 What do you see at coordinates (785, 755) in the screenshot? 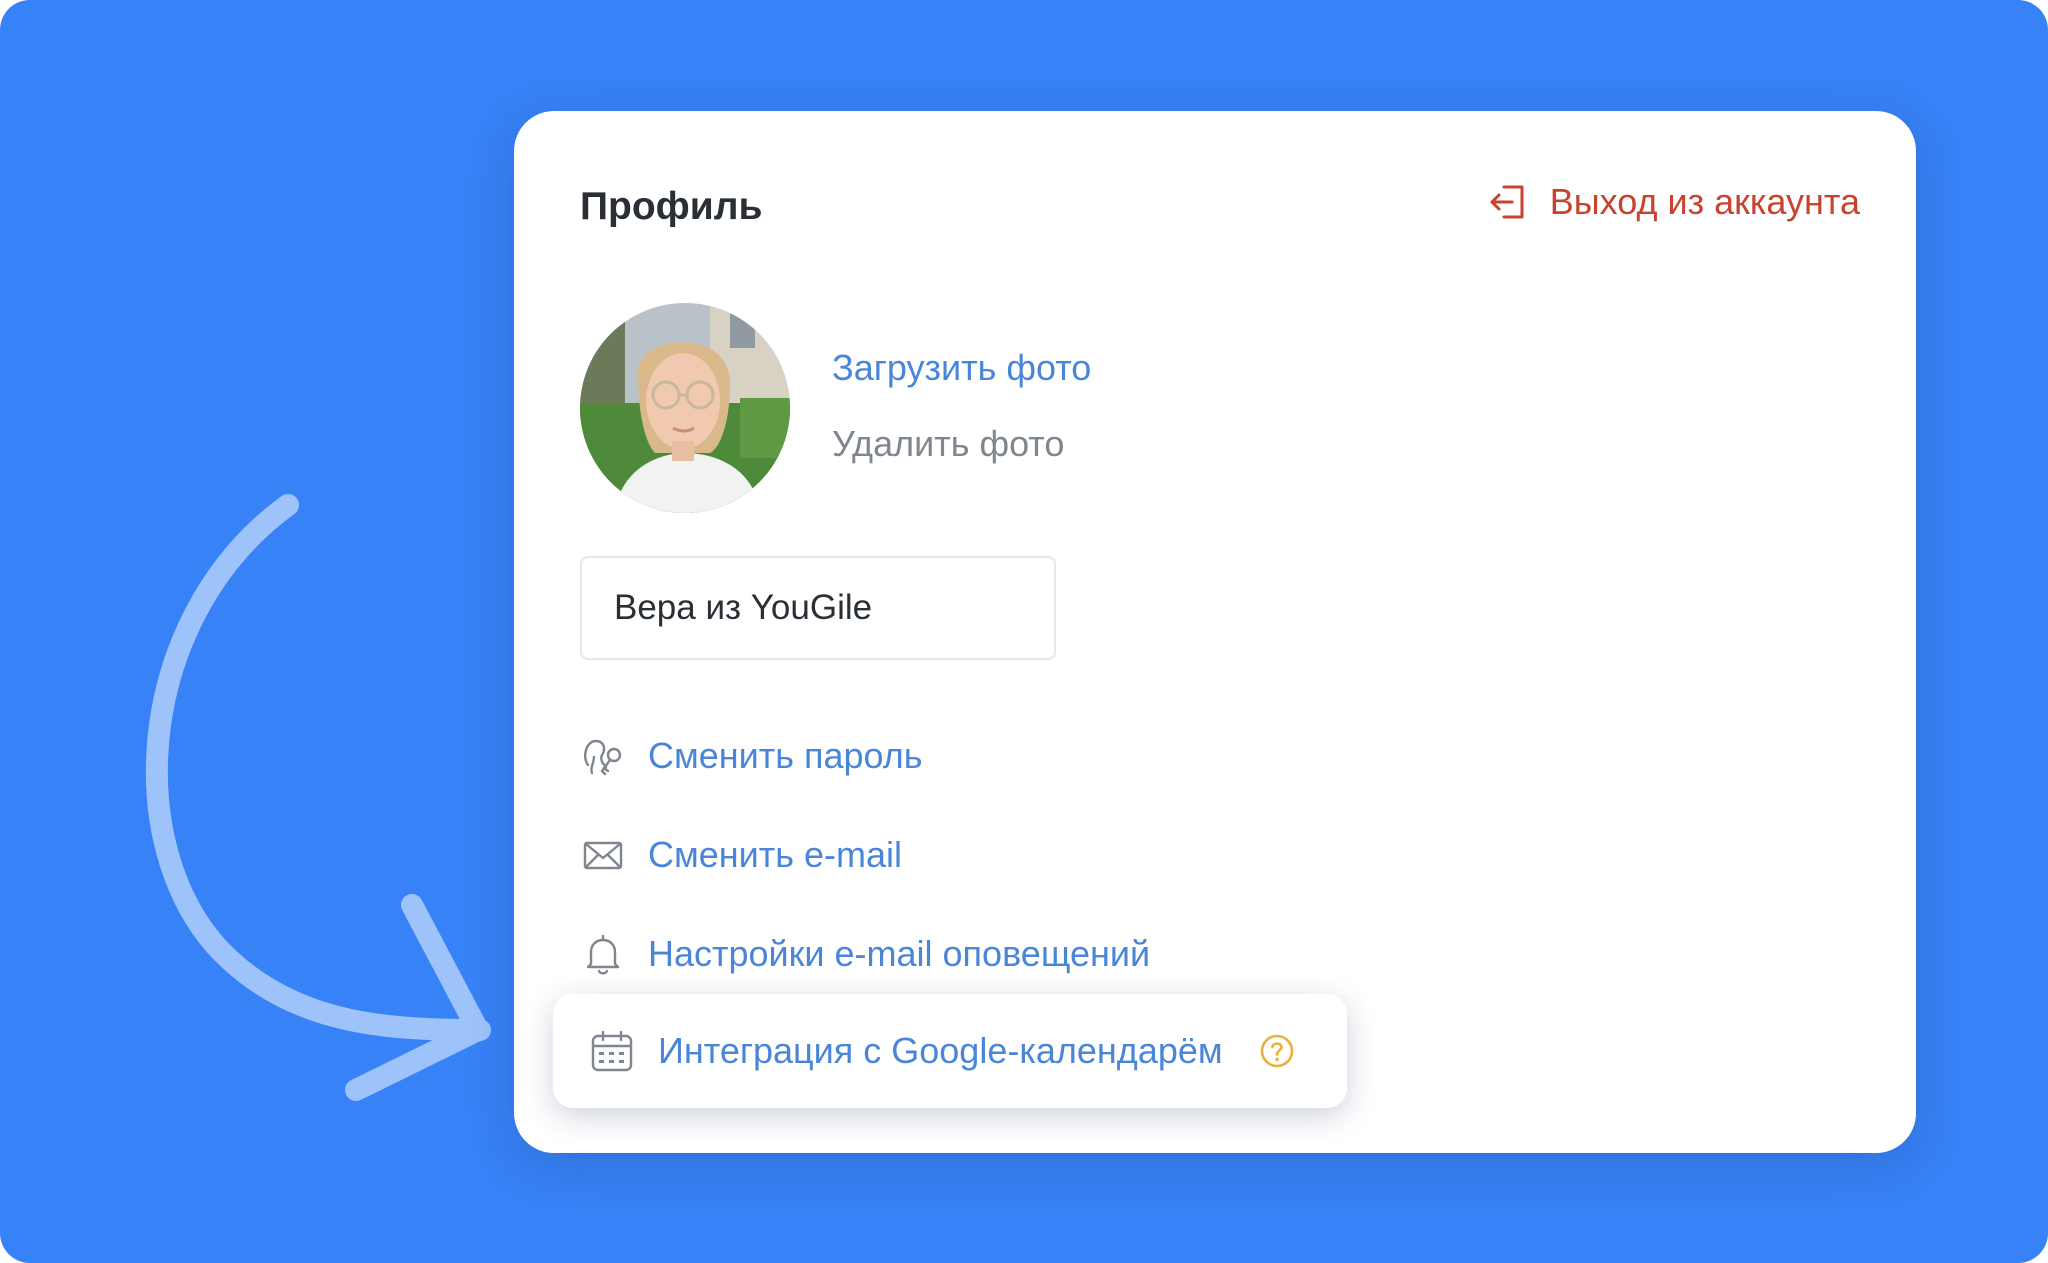
I see `change-password-label: Сменить пароль` at bounding box center [785, 755].